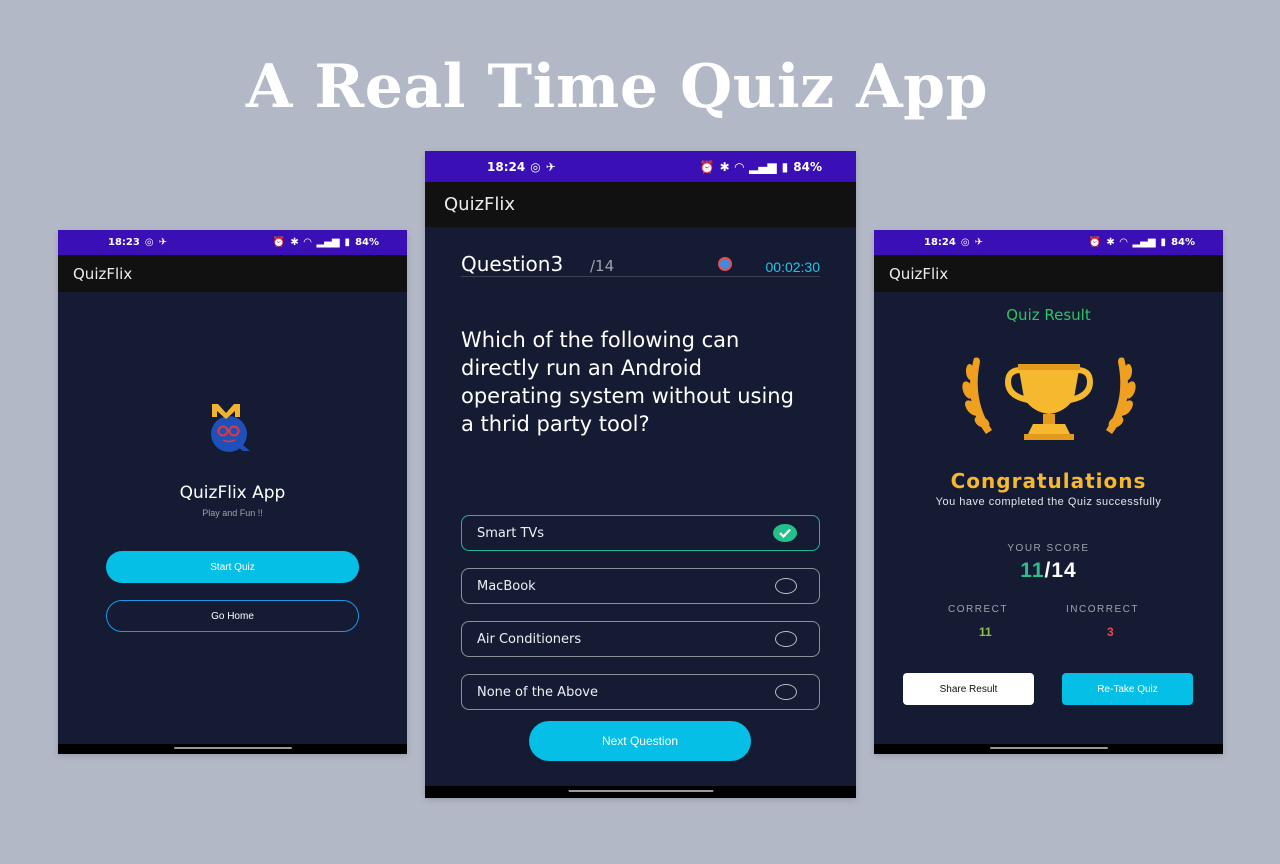 The width and height of the screenshot is (1280, 864). What do you see at coordinates (640, 639) in the screenshot?
I see `option-air-conditioners: Air Conditioners` at bounding box center [640, 639].